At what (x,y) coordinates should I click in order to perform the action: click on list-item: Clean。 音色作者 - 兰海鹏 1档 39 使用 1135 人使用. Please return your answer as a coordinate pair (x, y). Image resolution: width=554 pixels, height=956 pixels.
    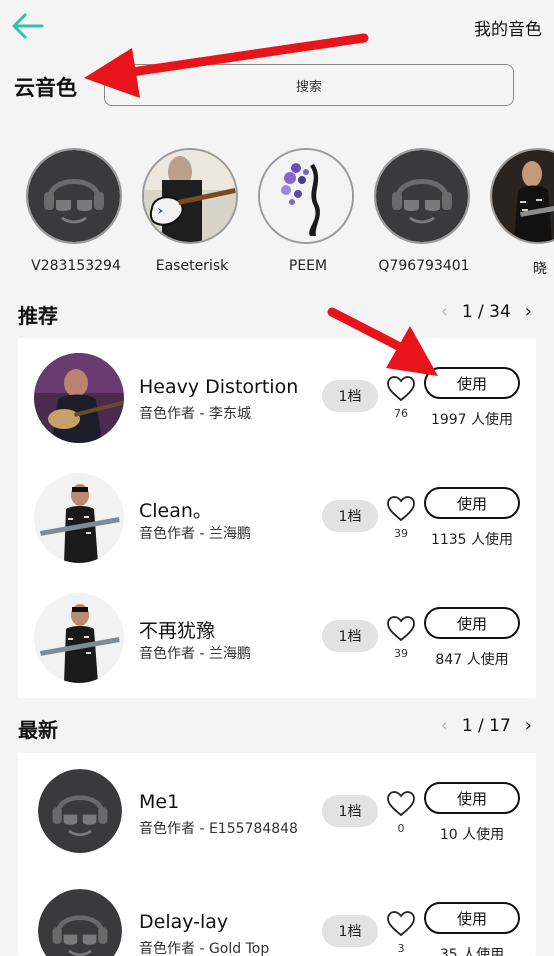
    Looking at the image, I should click on (277, 518).